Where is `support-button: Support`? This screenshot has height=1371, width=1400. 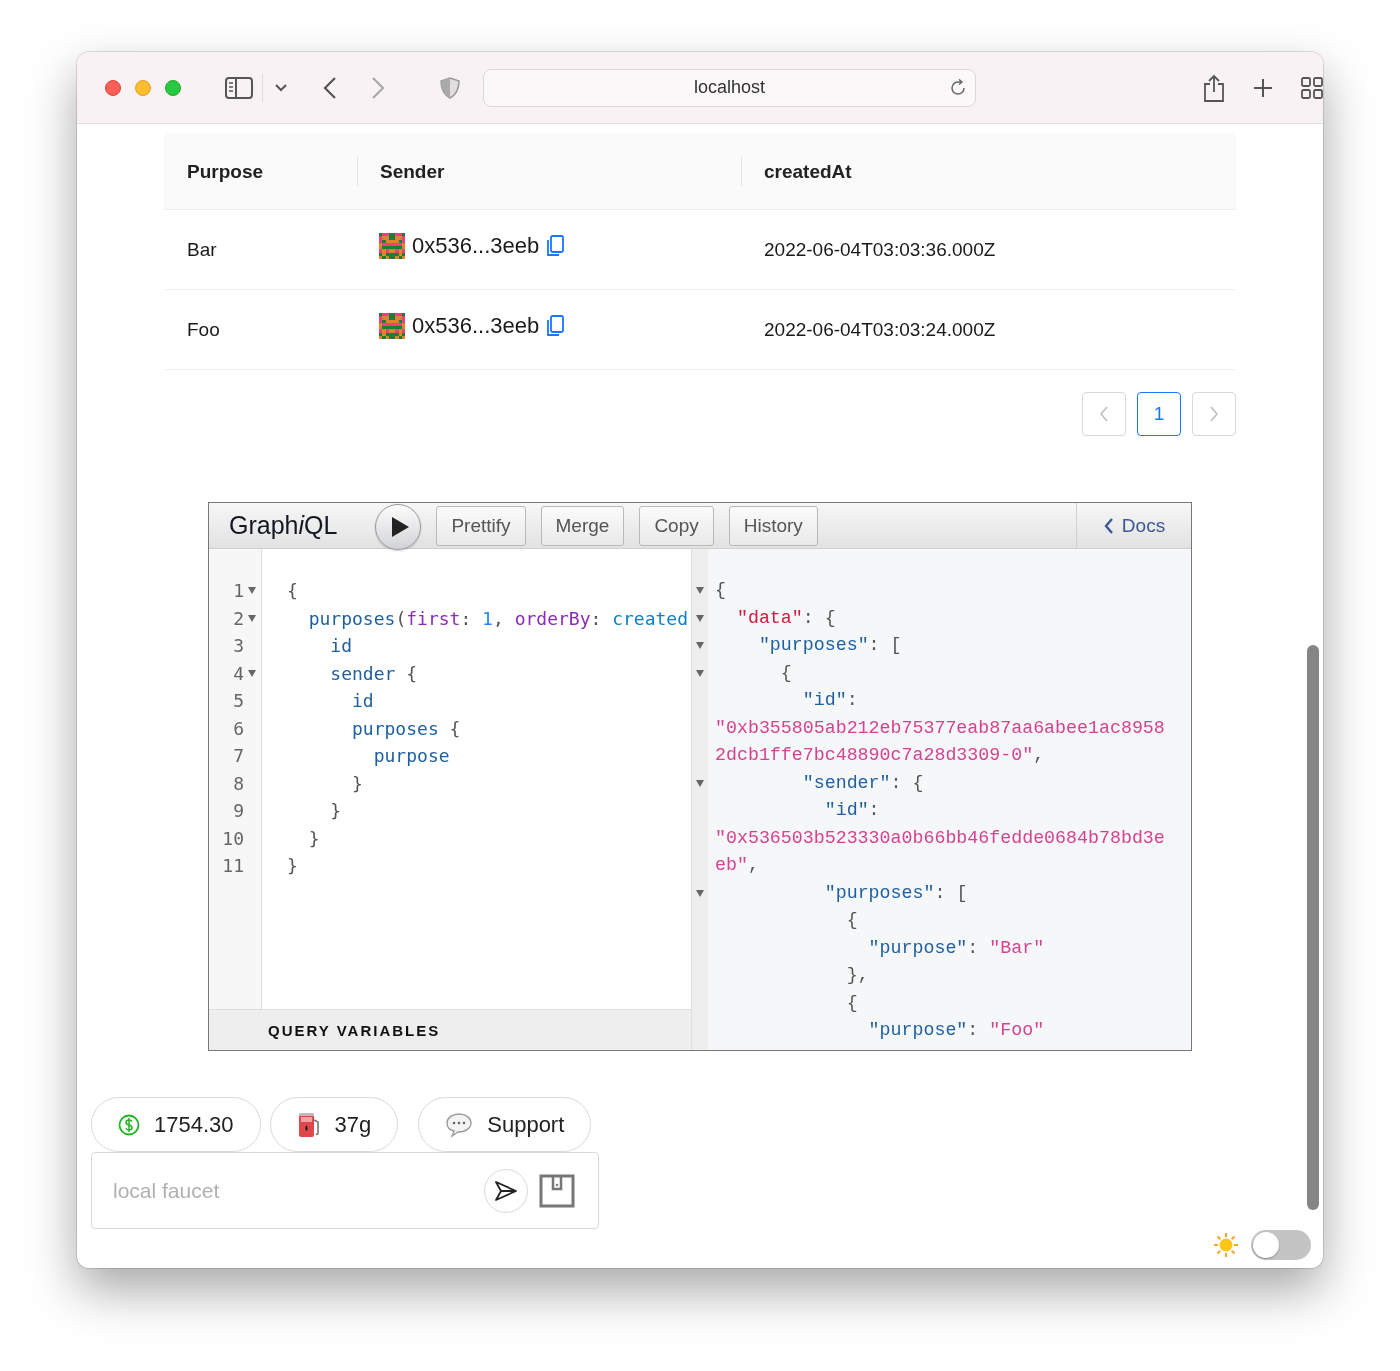
support-button: Support is located at coordinates (505, 1124).